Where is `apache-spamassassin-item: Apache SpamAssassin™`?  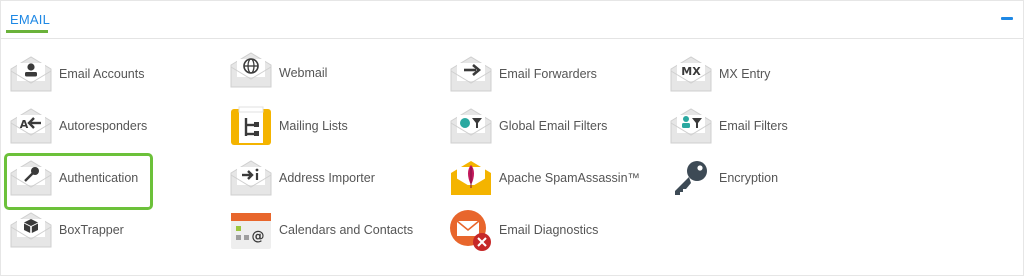 apache-spamassassin-item: Apache SpamAssassin™ is located at coordinates (554, 181).